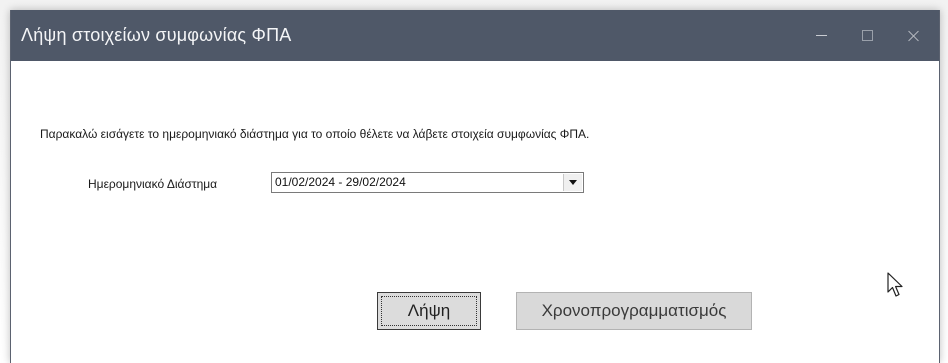 Image resolution: width=948 pixels, height=363 pixels. I want to click on maximize-icon, so click(867, 35).